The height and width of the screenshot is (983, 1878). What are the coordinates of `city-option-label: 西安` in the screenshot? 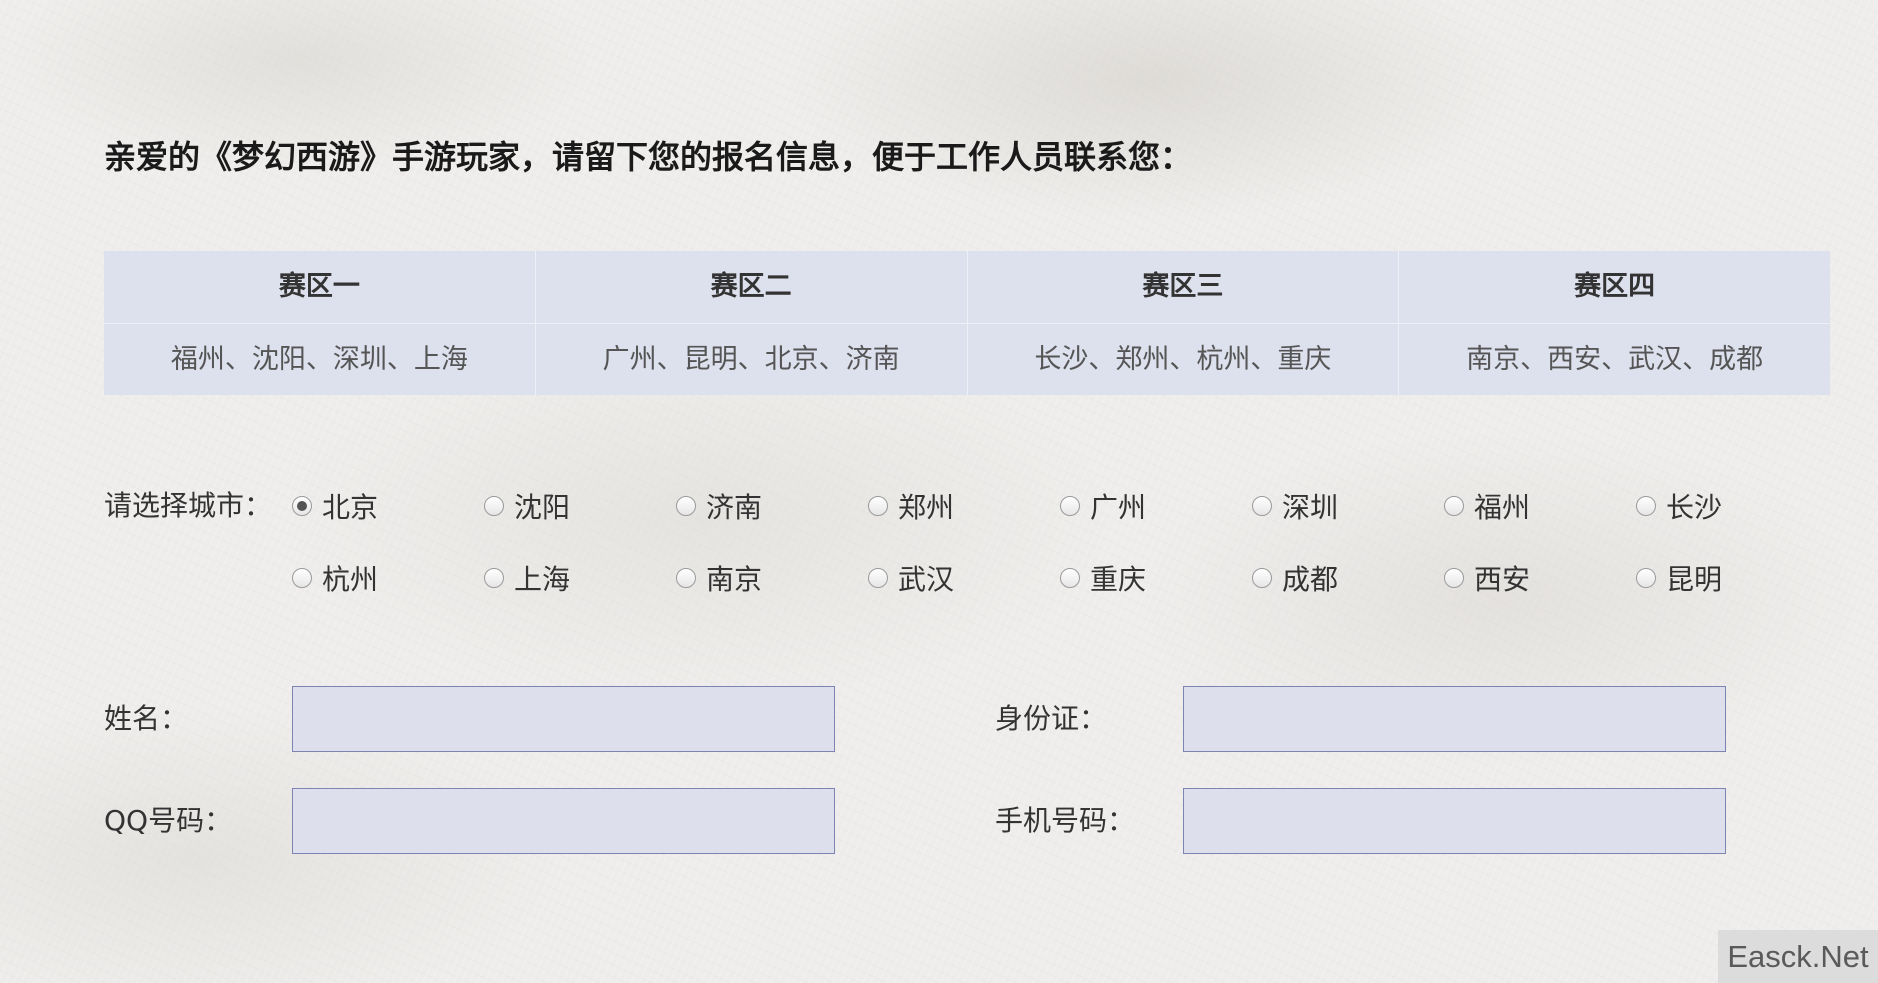 It's located at (1502, 579).